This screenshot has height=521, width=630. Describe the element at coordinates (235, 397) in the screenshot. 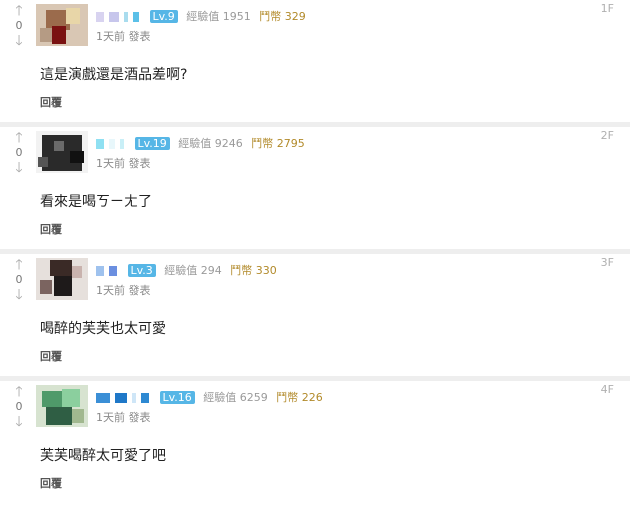

I see `exp-stat: 經驗值 6259` at that location.